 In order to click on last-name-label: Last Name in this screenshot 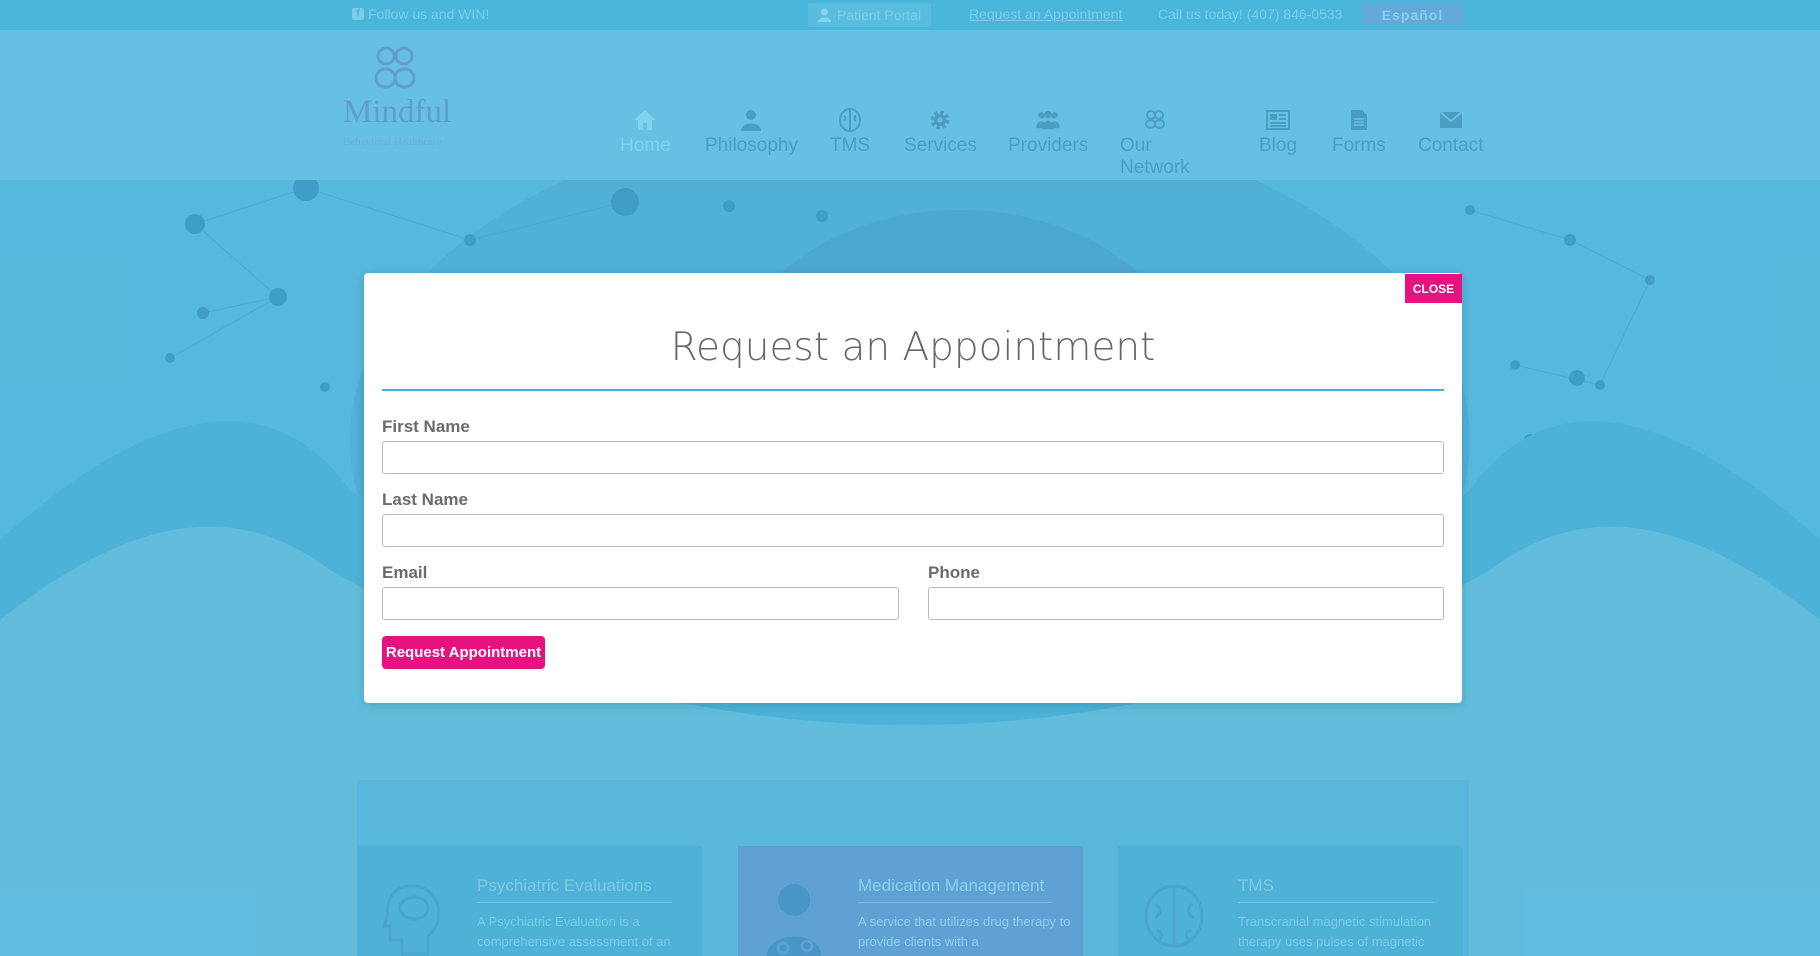, I will do `click(425, 499)`.